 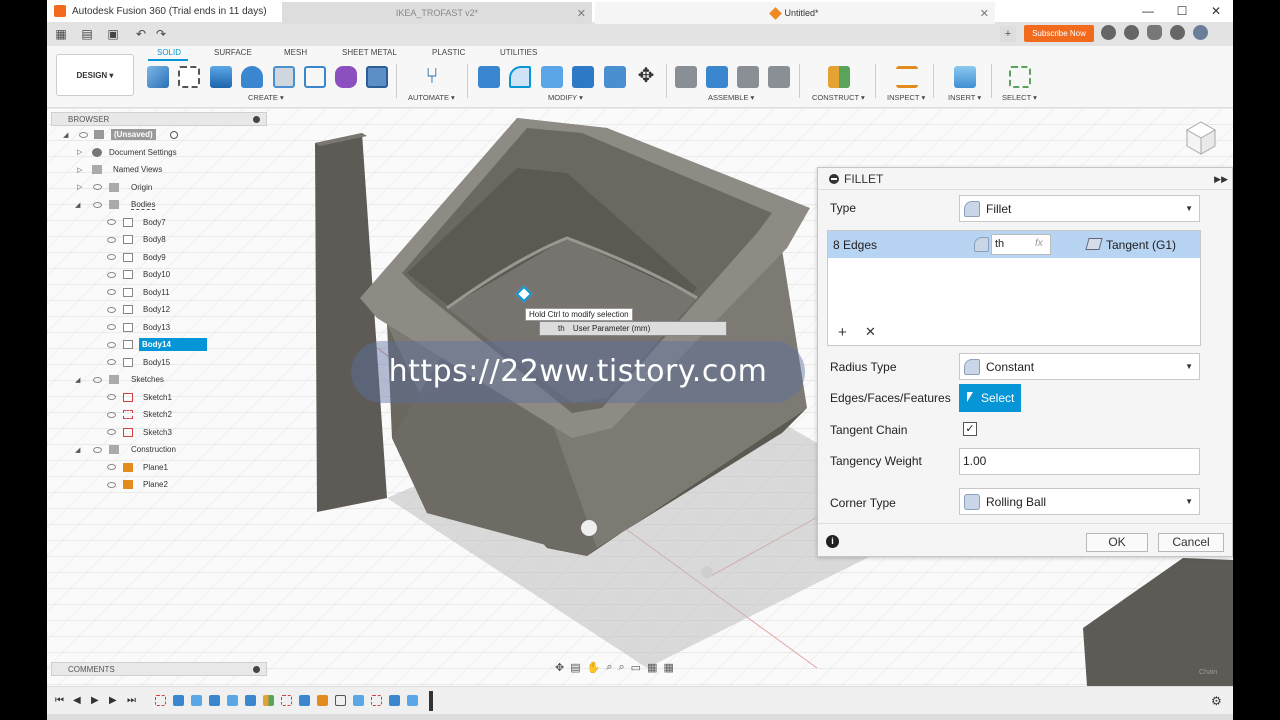 I want to click on remove-selection-set-button: ✕, so click(x=870, y=332).